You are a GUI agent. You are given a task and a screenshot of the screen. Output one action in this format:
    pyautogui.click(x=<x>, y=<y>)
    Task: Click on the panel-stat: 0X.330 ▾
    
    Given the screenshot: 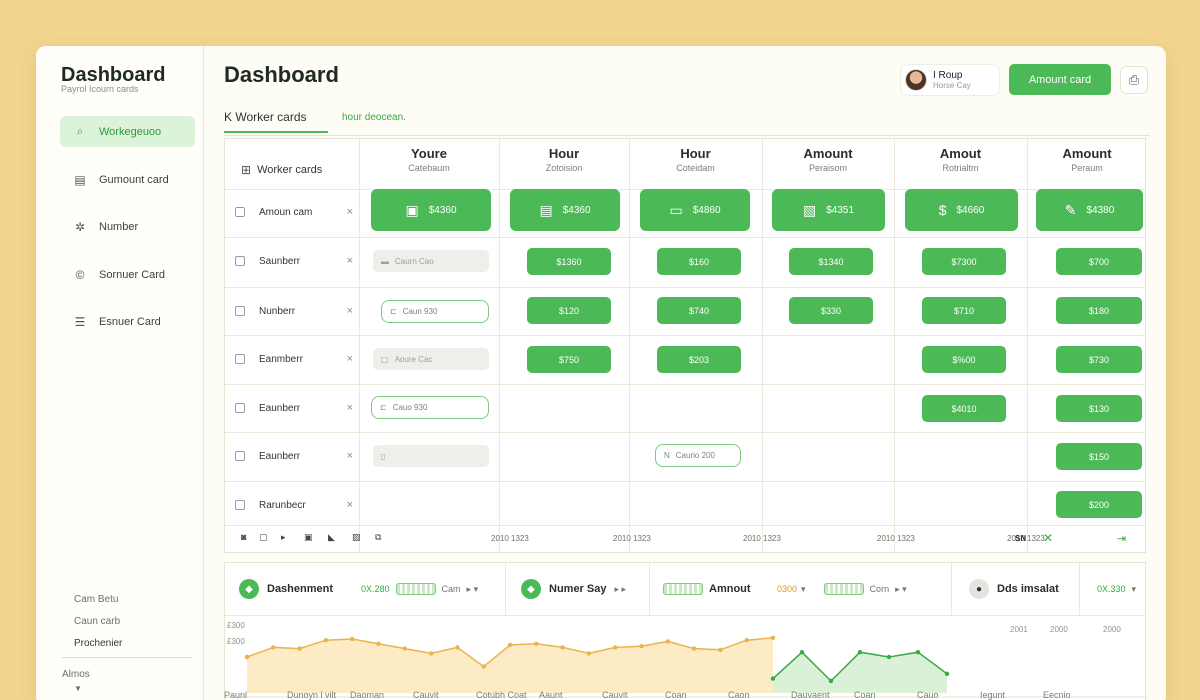 What is the action you would take?
    pyautogui.click(x=1116, y=589)
    